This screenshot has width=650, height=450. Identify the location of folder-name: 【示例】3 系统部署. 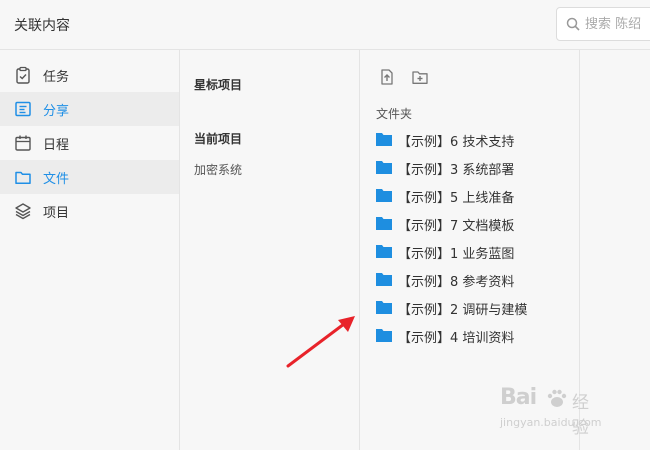
(456, 170).